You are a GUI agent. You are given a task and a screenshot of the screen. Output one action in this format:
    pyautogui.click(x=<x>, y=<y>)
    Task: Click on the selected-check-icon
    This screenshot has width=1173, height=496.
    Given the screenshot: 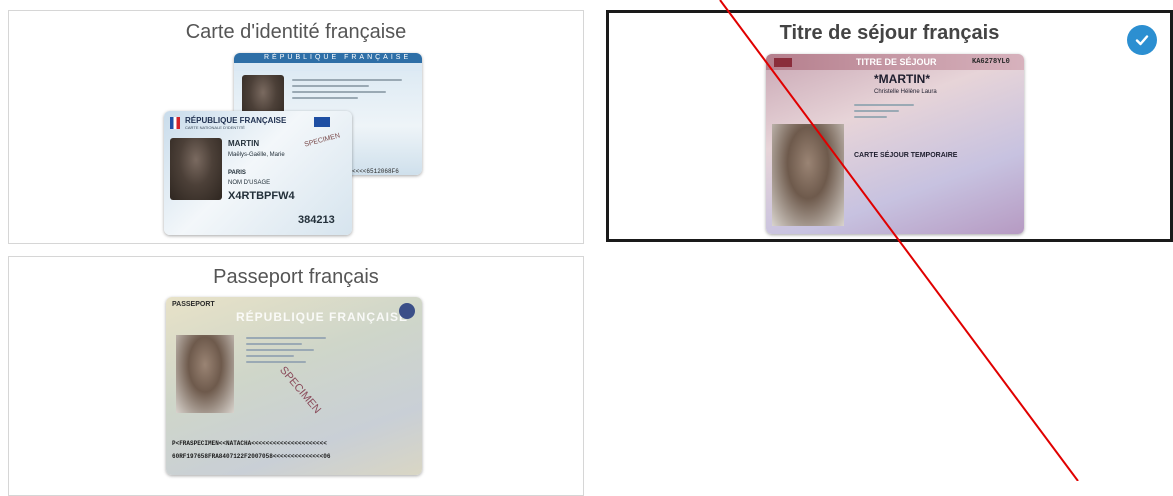 What is the action you would take?
    pyautogui.click(x=1142, y=40)
    